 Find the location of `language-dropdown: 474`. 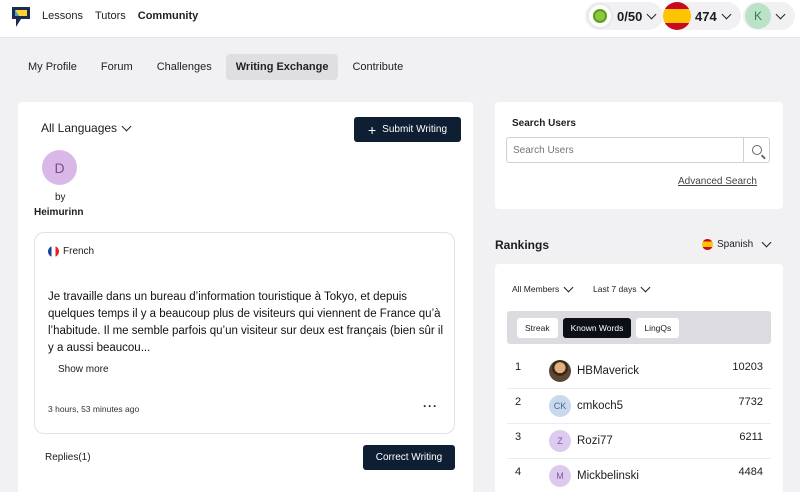

language-dropdown: 474 is located at coordinates (702, 16).